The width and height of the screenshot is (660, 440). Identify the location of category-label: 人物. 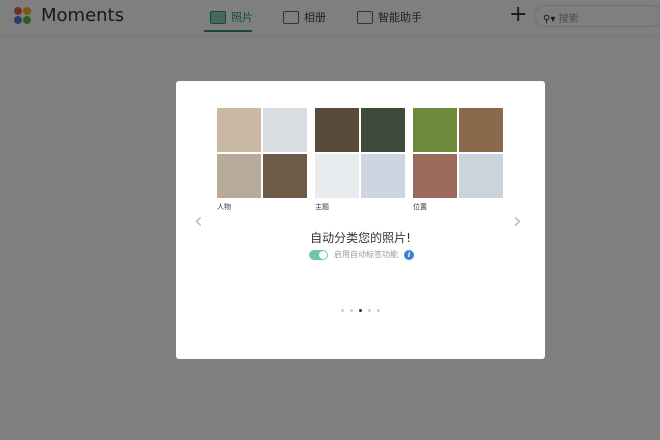
(224, 207).